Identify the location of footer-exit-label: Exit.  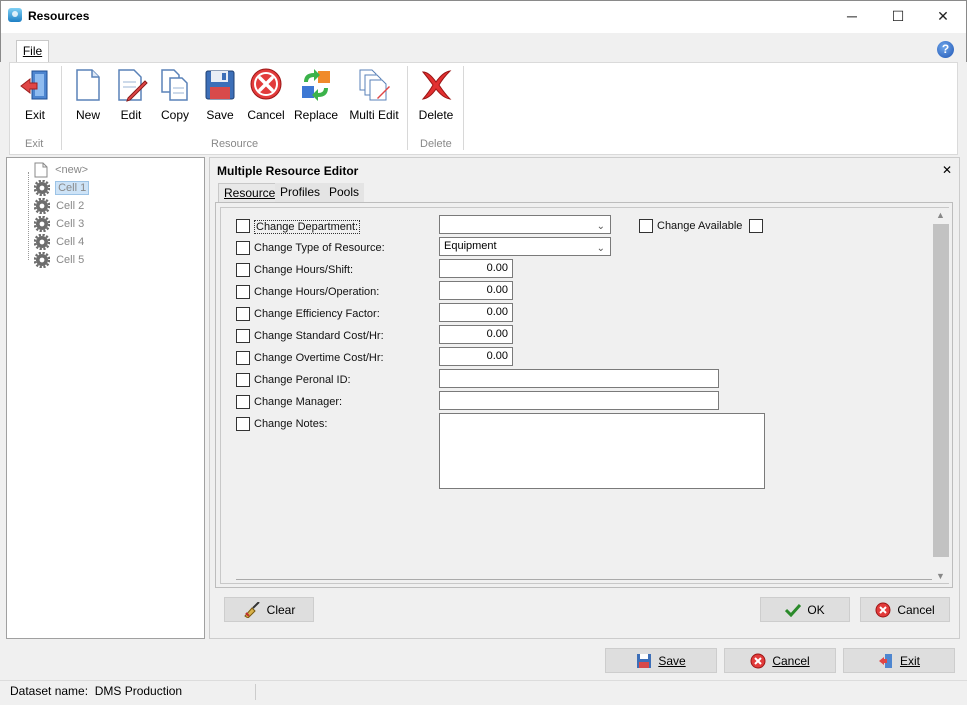
(909, 660).